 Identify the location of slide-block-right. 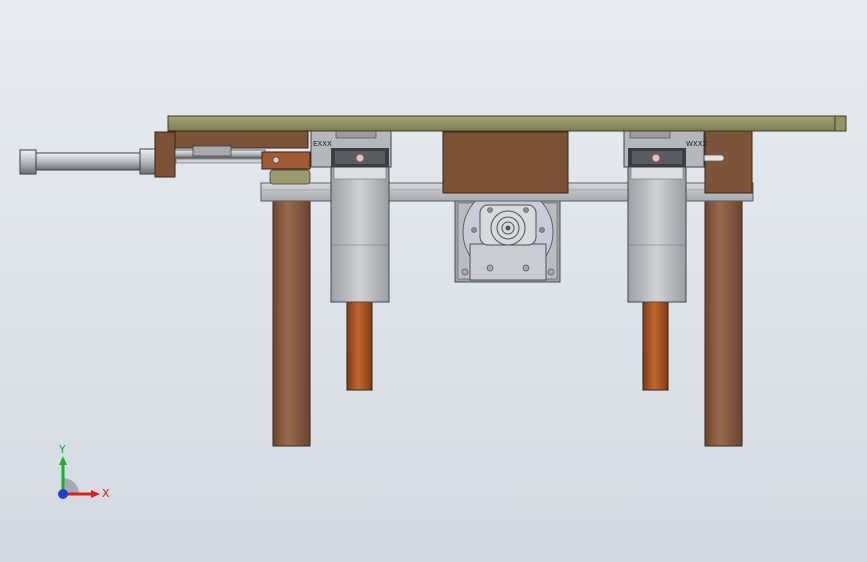
(657, 233).